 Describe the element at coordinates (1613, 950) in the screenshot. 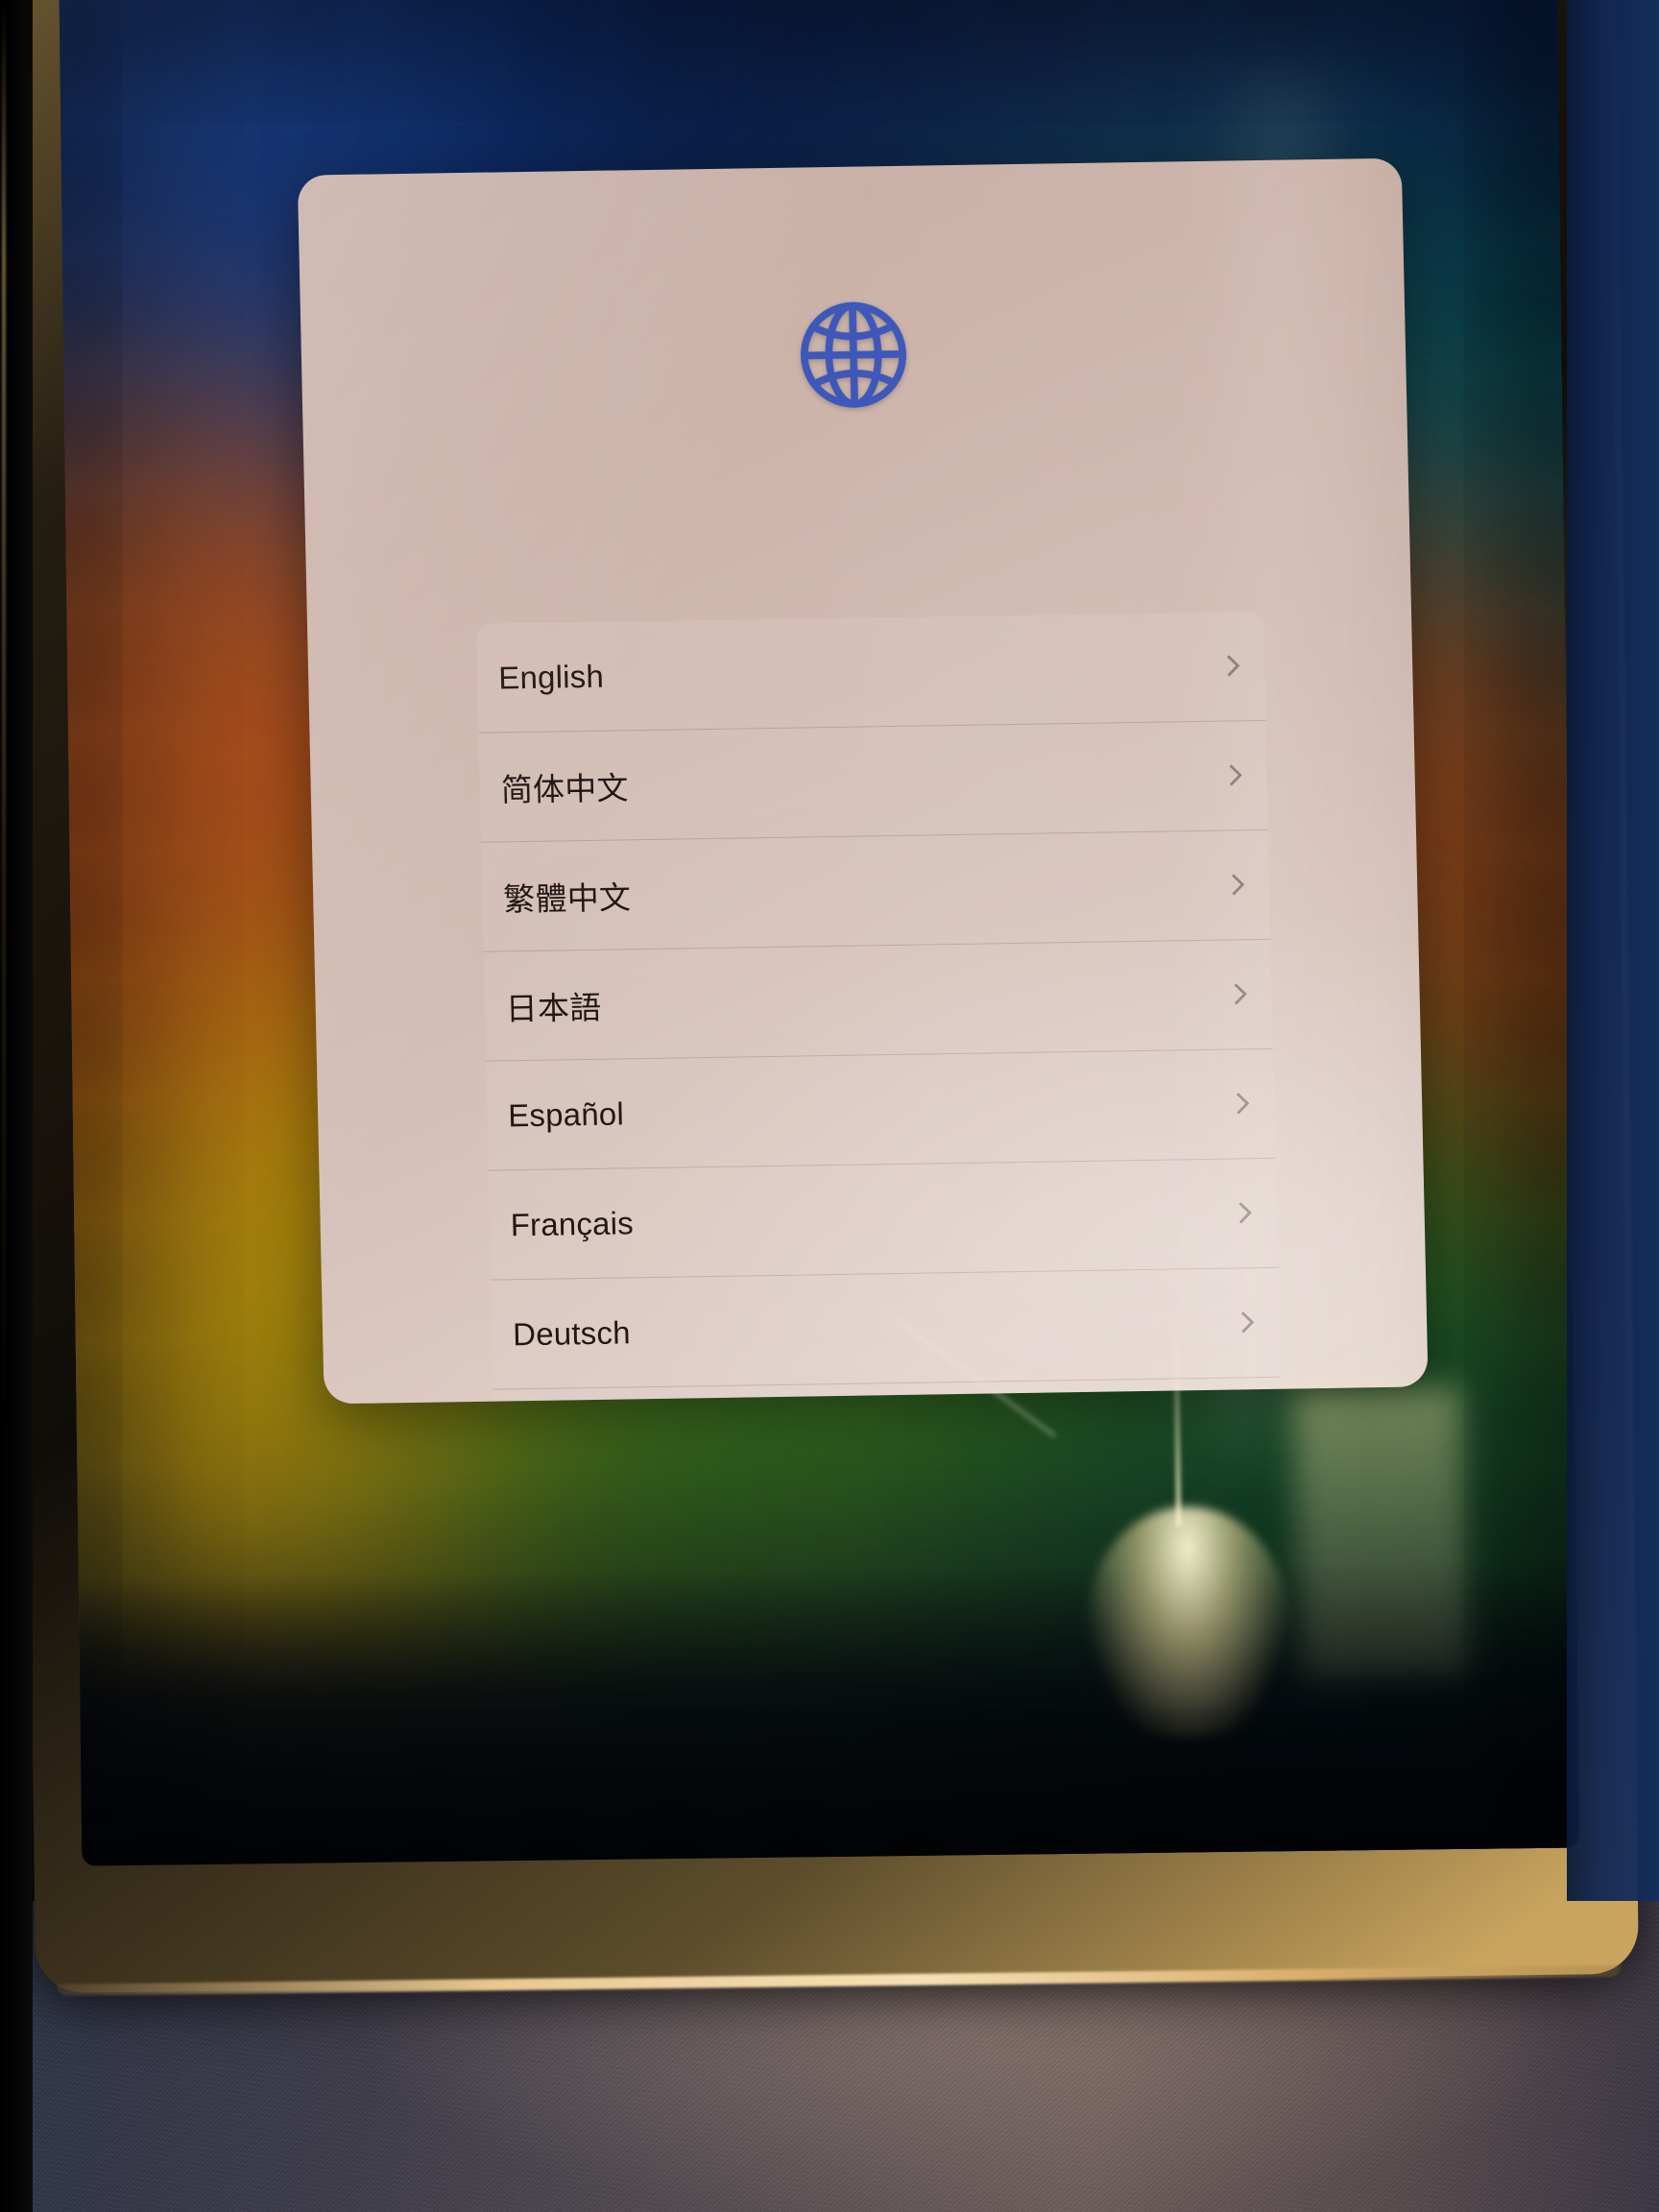

I see `right-background-strip` at that location.